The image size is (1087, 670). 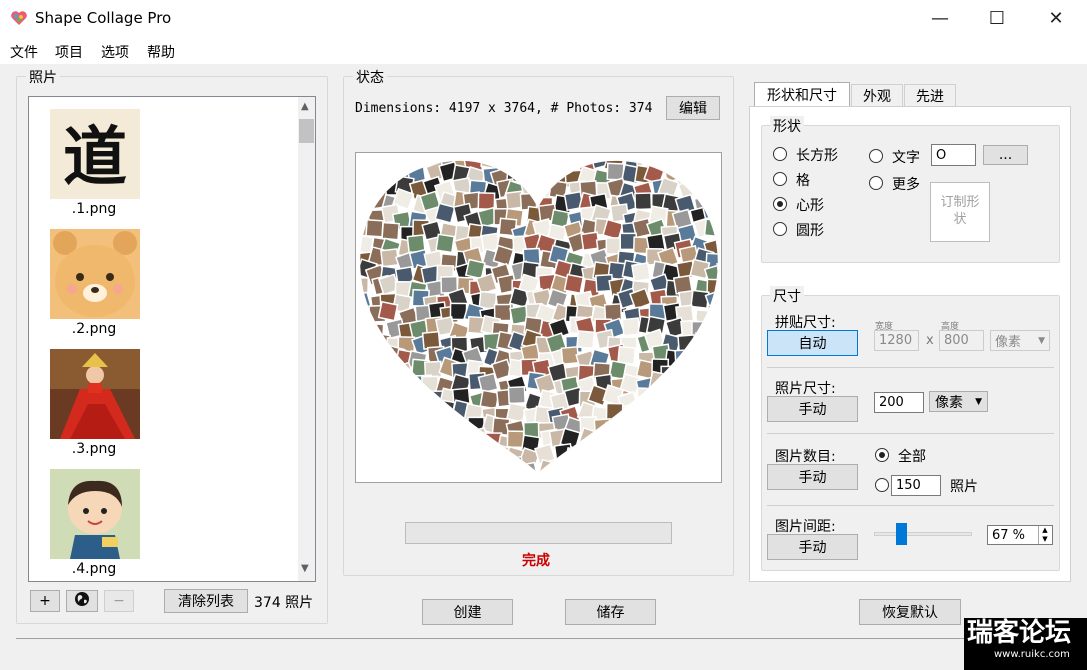 What do you see at coordinates (958, 401) in the screenshot?
I see `photo-unit-select: 像素 ▼` at bounding box center [958, 401].